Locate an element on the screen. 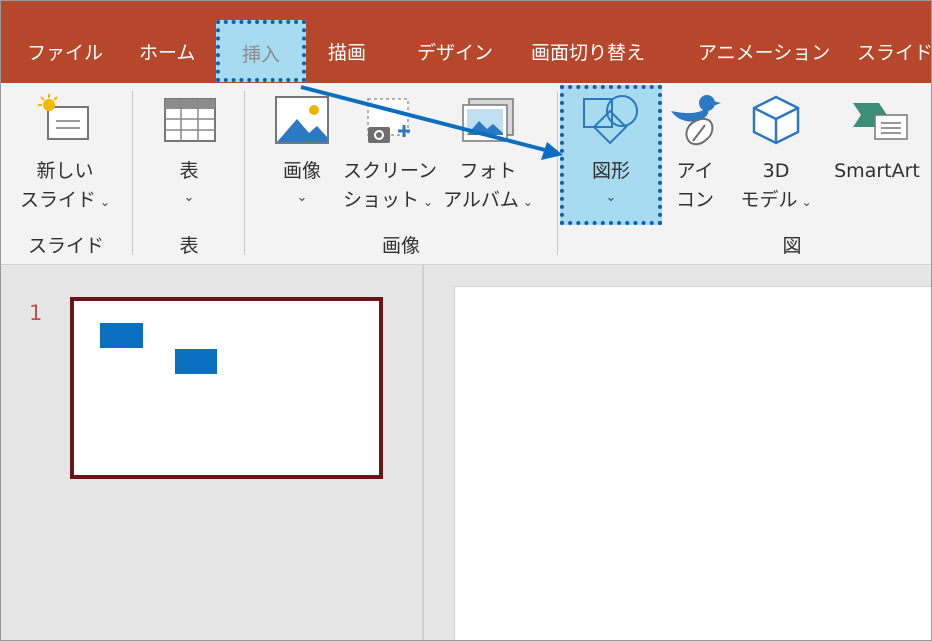 This screenshot has width=932, height=641. photo-album-label-1: フォト is located at coordinates (488, 171).